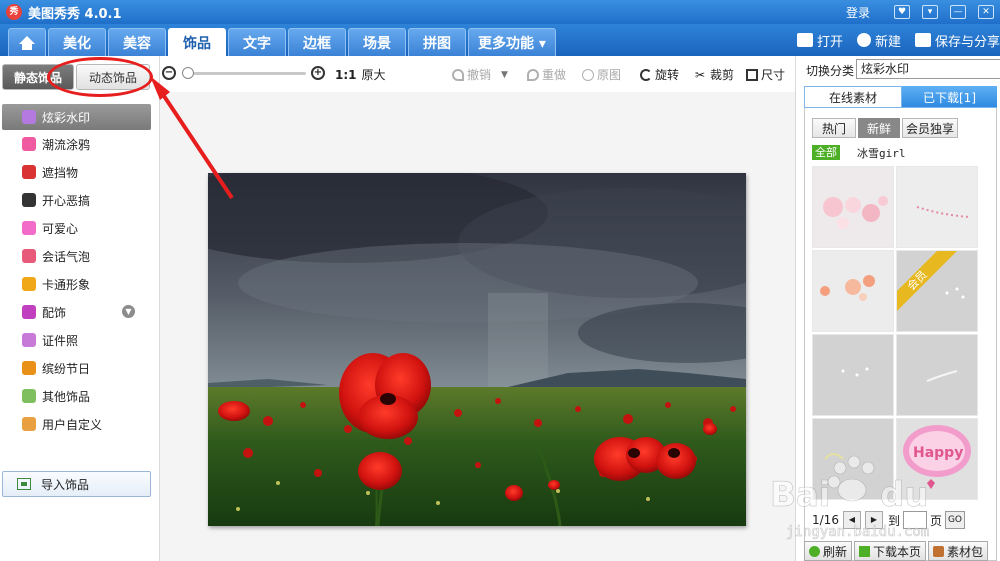 This screenshot has width=1000, height=561. I want to click on category-item: 遮挡物, so click(76, 172).